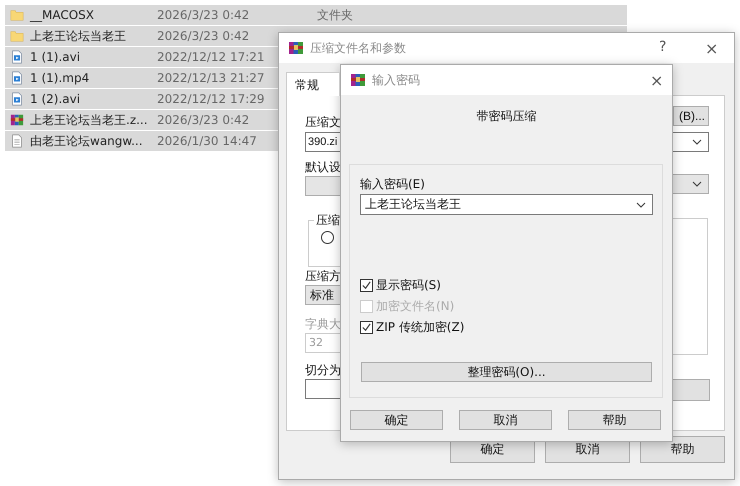 This screenshot has height=486, width=740. I want to click on field-label: 切分为, so click(323, 370).